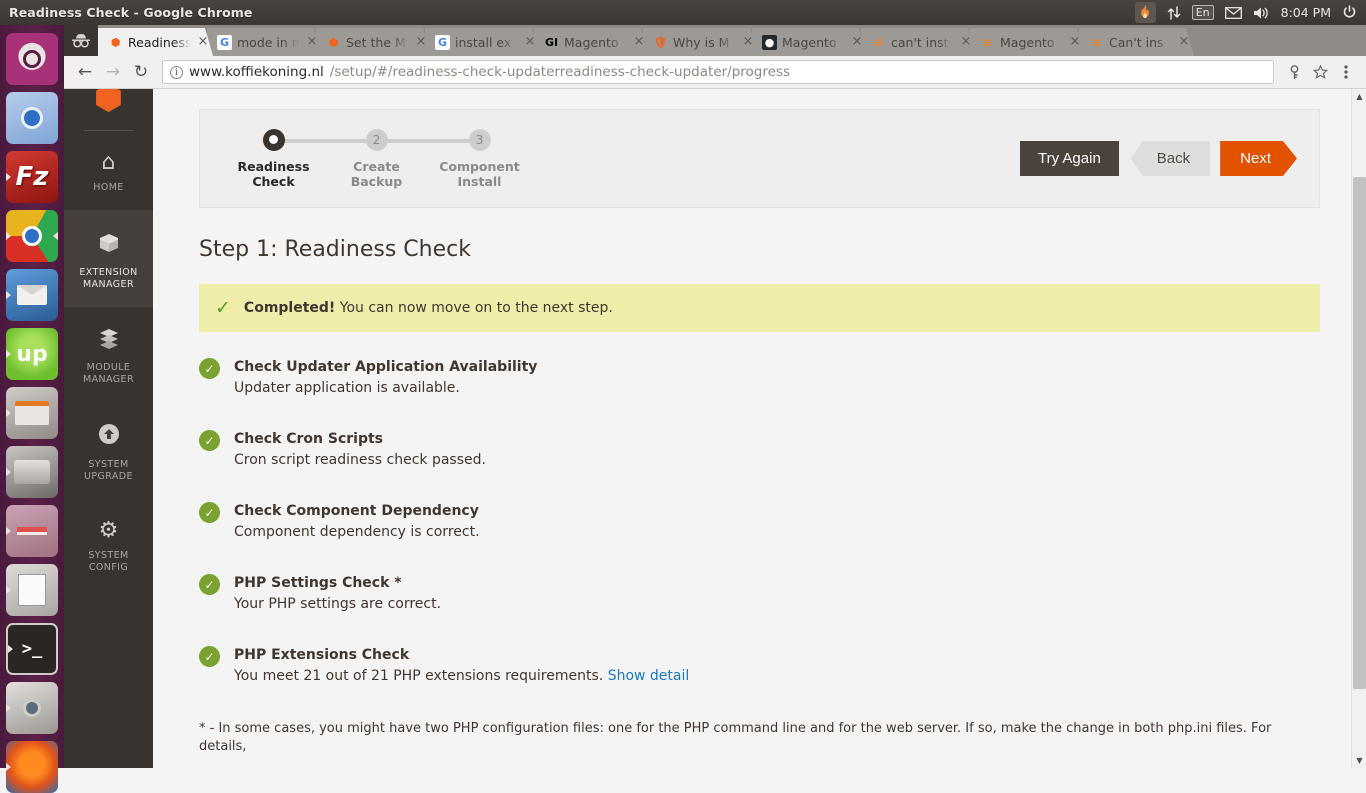  I want to click on browser-tab: ≡ Can't ins ×, so click(1136, 42).